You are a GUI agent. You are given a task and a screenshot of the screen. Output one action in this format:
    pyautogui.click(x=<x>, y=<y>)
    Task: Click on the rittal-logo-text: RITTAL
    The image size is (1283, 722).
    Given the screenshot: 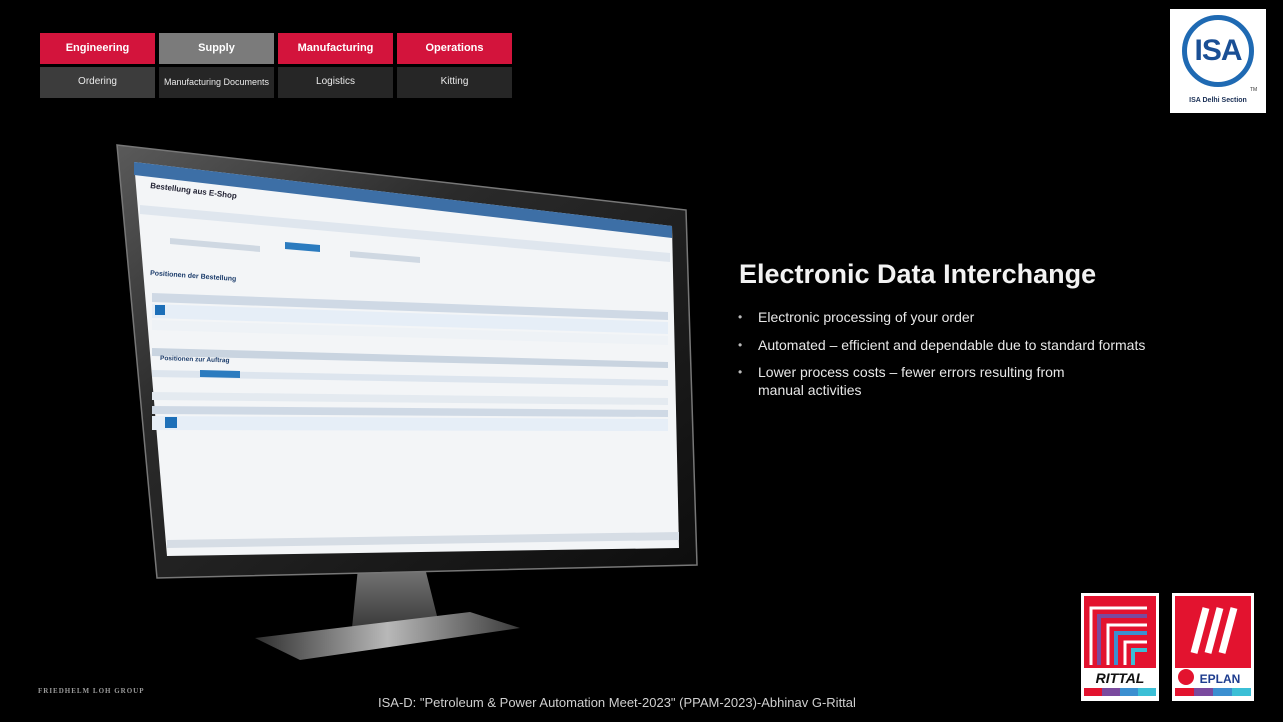 What is the action you would take?
    pyautogui.click(x=1120, y=678)
    